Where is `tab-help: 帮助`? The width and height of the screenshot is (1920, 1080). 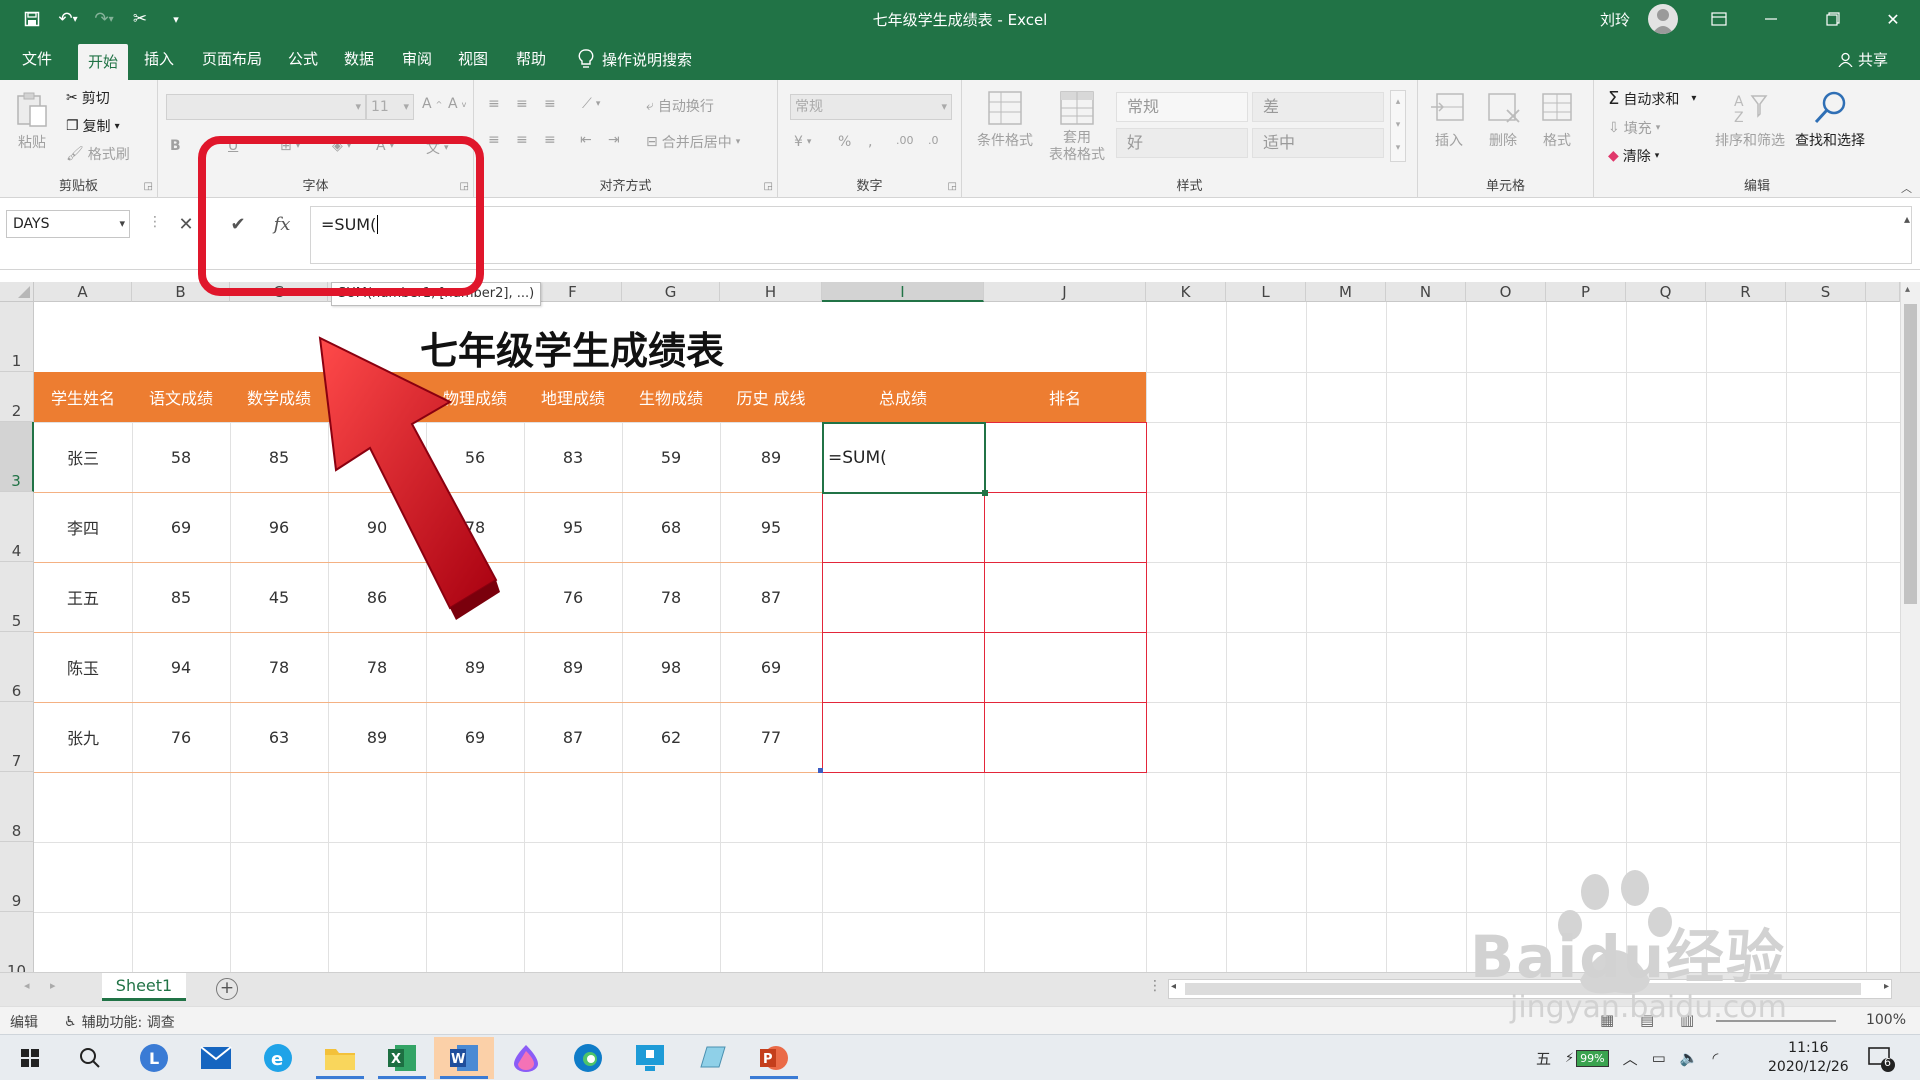 tab-help: 帮助 is located at coordinates (531, 59).